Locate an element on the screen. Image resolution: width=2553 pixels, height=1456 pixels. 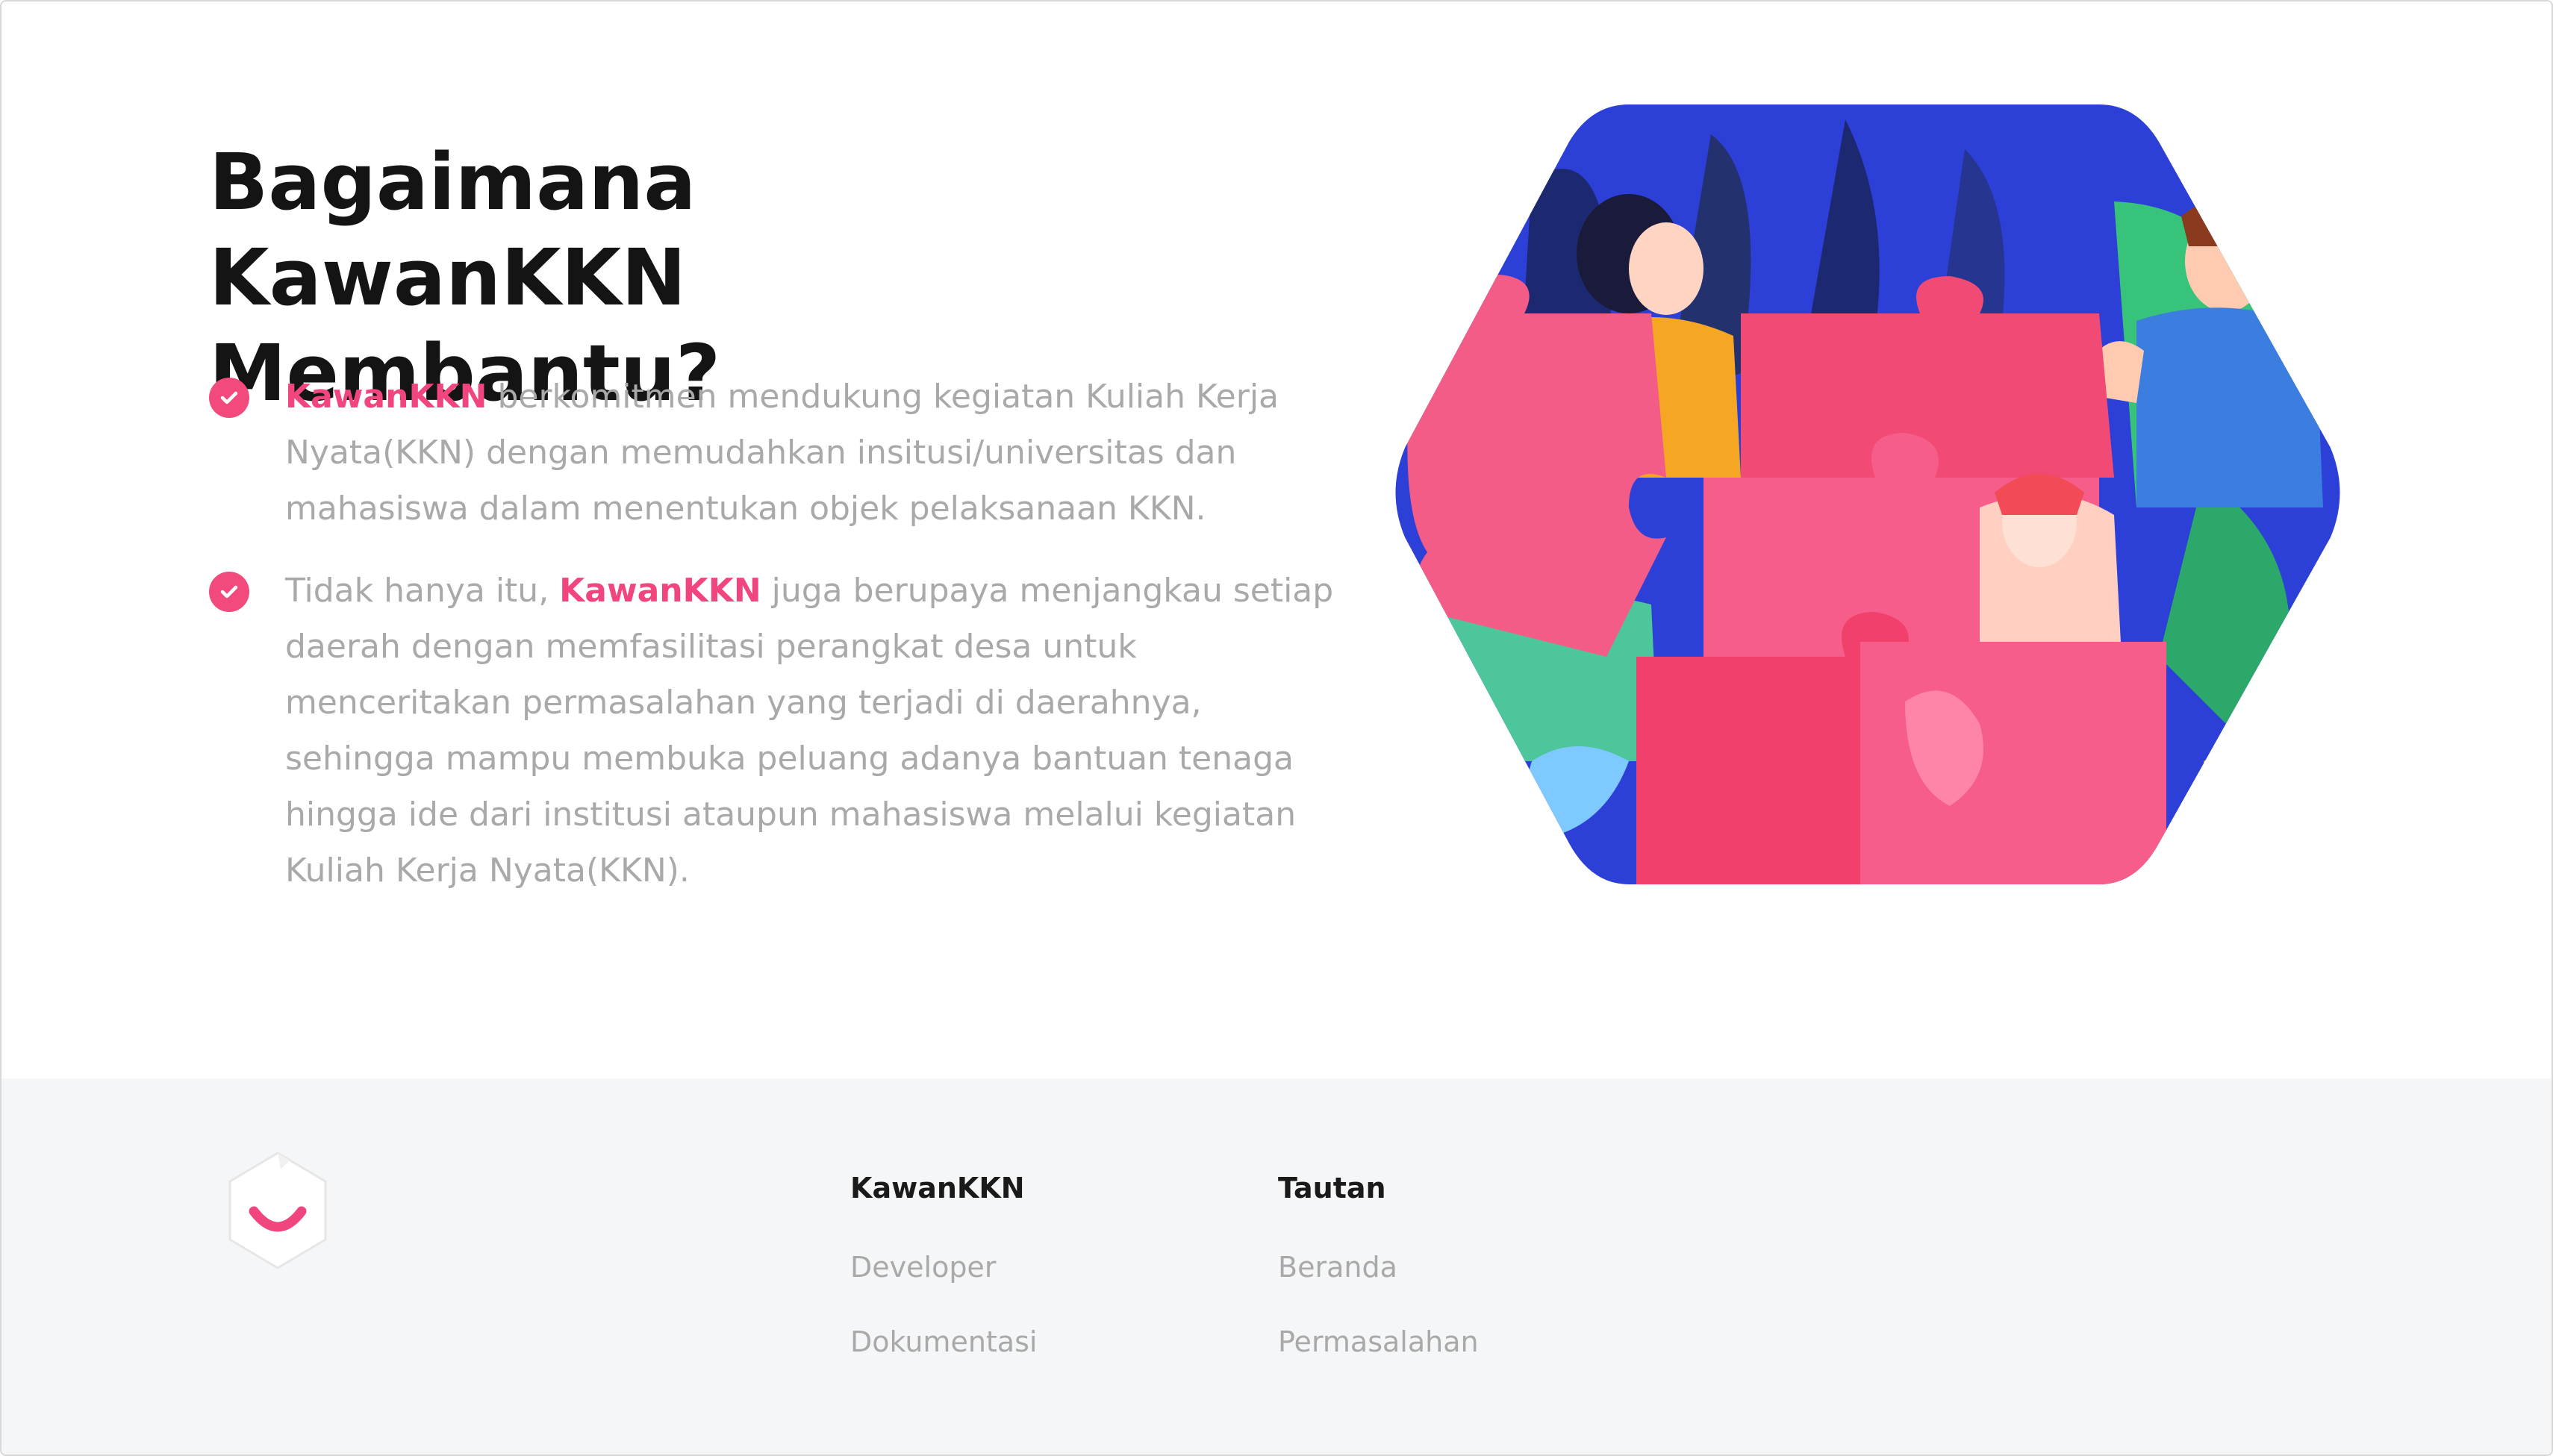
footer-column-tautan: Tautan Beranda Permasalahan is located at coordinates (1378, 1265).